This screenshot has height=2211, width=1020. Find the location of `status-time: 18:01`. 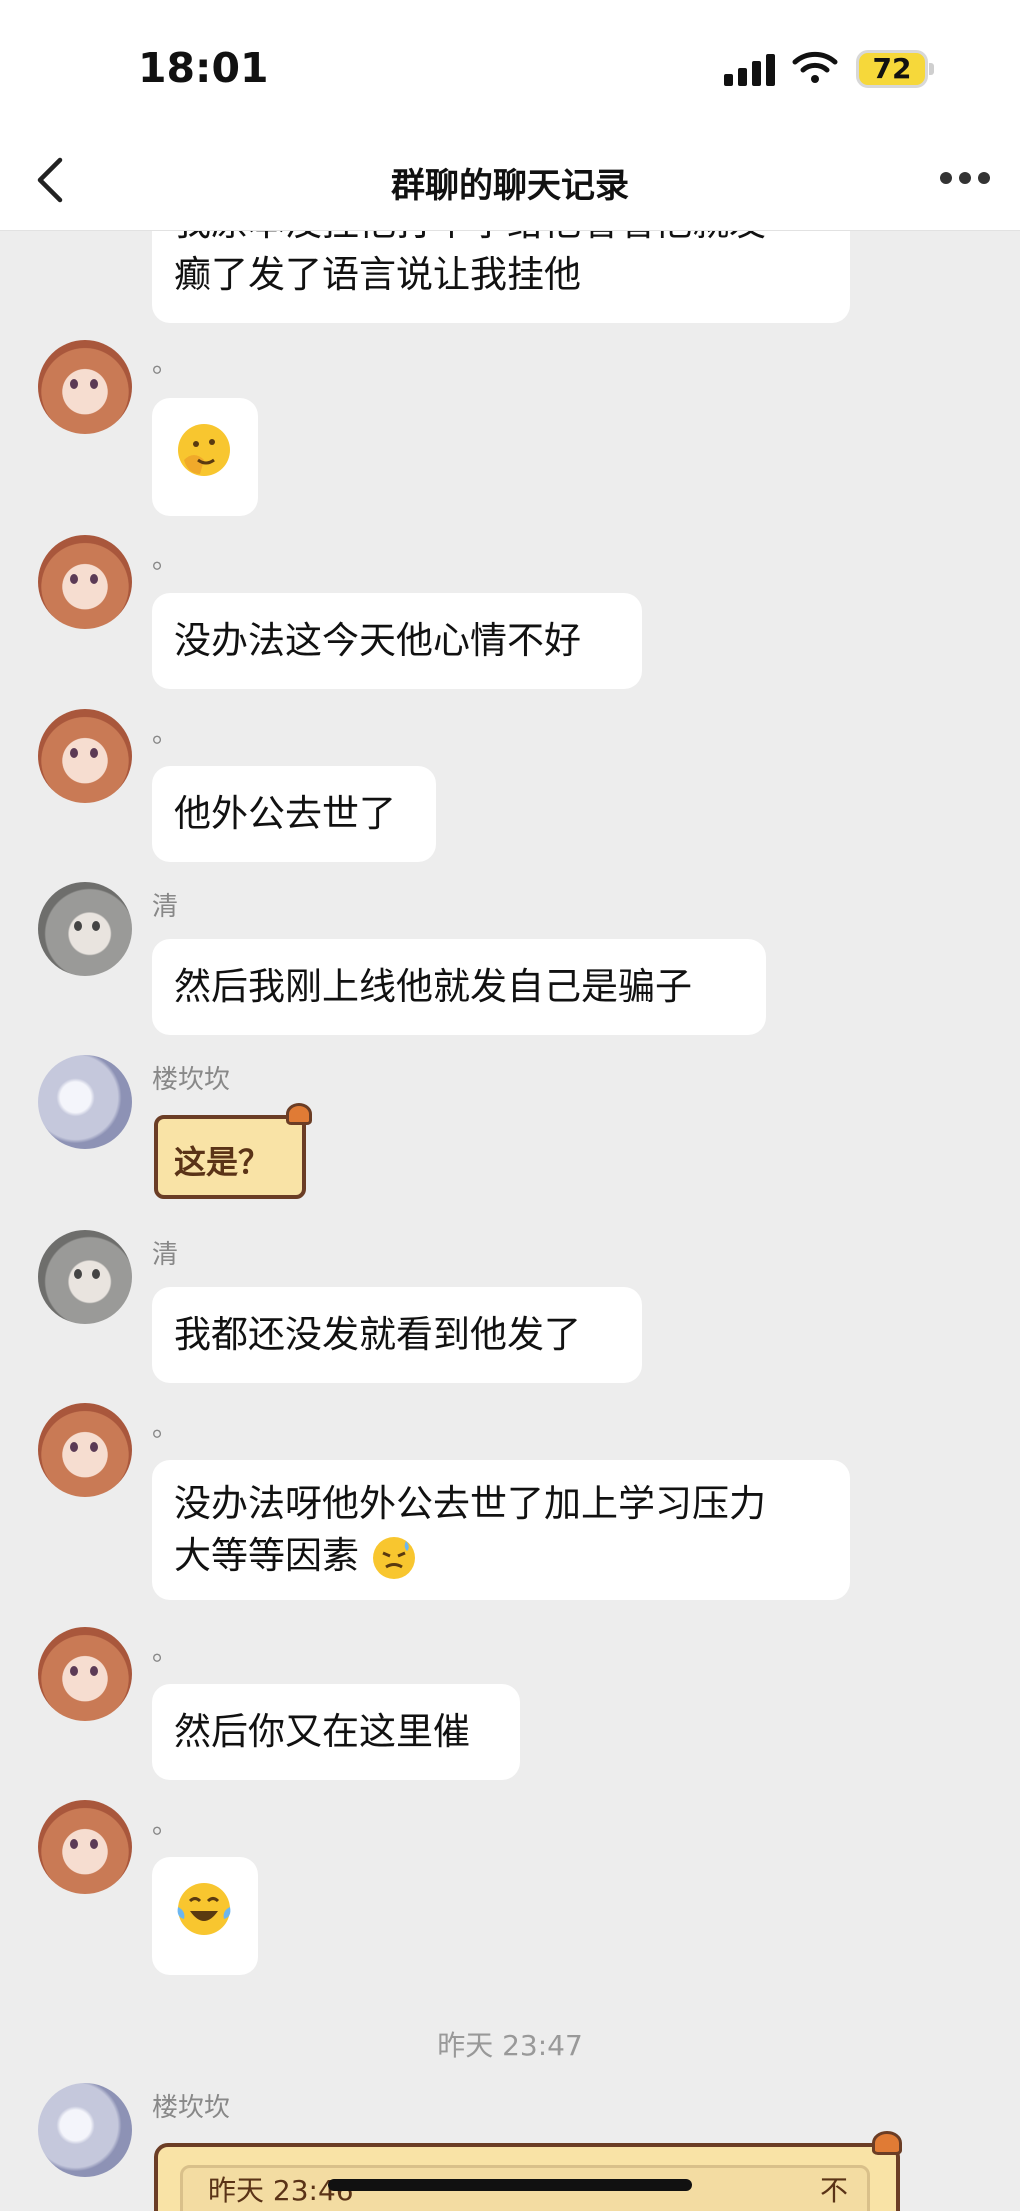

status-time: 18:01 is located at coordinates (203, 68).